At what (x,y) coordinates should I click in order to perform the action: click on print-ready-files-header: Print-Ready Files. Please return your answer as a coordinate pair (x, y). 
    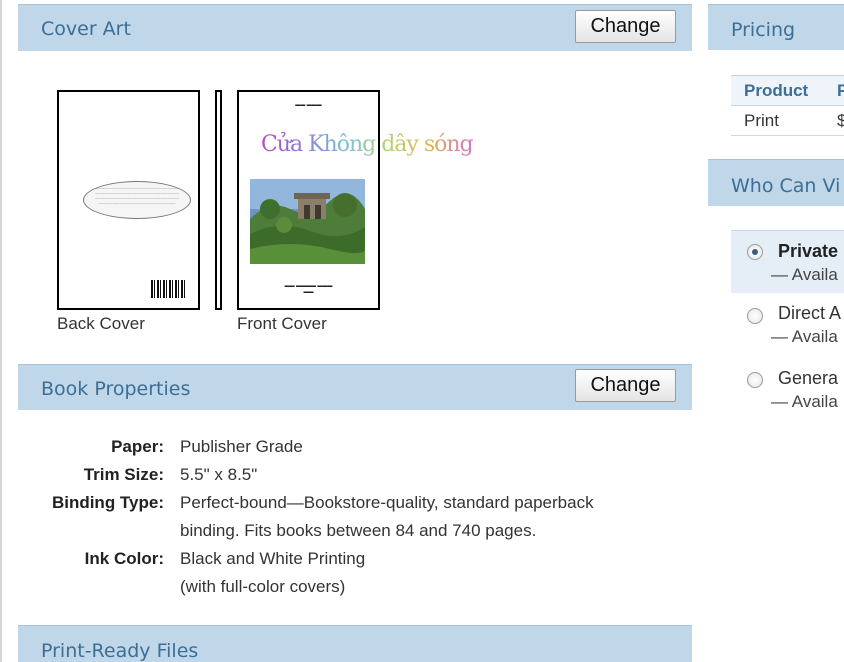
    Looking at the image, I should click on (355, 643).